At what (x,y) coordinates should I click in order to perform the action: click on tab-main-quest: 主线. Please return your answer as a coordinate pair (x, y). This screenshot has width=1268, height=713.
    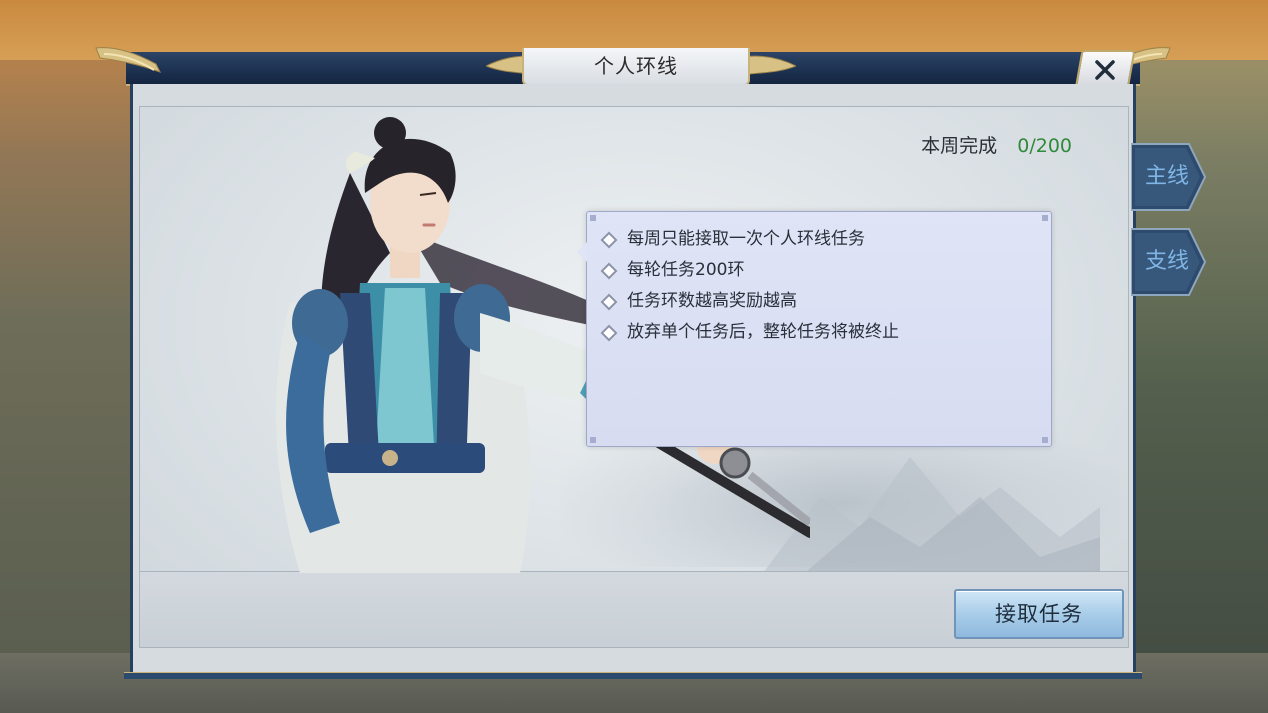
    Looking at the image, I should click on (1169, 177).